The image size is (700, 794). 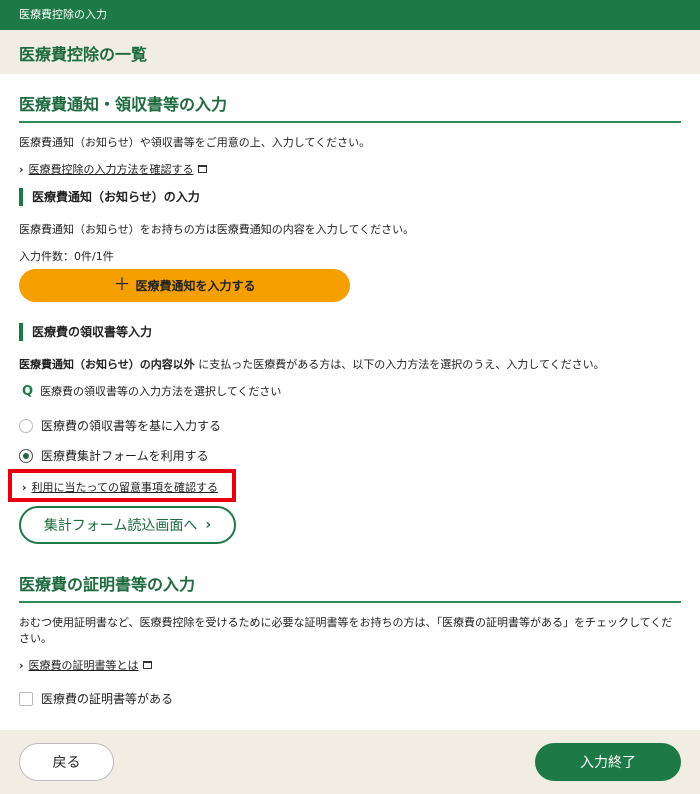 I want to click on question-text: 医療費の領収書等の入力方法を選択してください, so click(x=161, y=391).